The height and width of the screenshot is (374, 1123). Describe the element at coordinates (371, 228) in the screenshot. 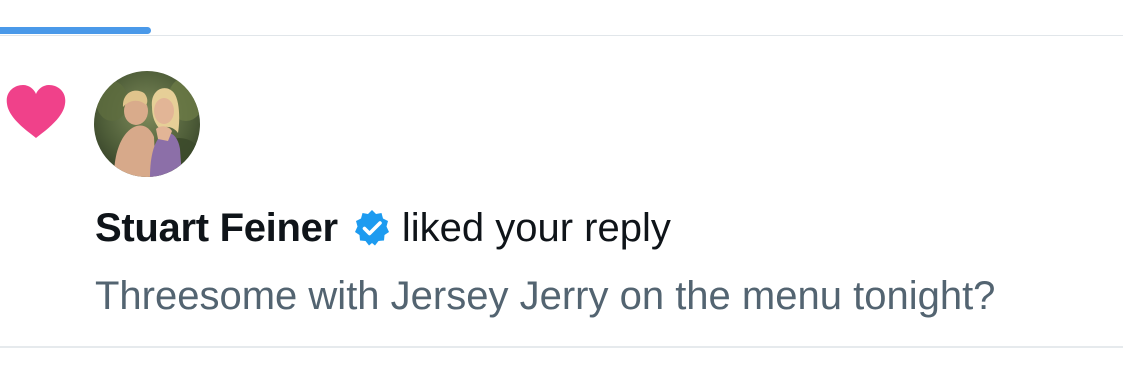

I see `verified-badge-icon` at that location.